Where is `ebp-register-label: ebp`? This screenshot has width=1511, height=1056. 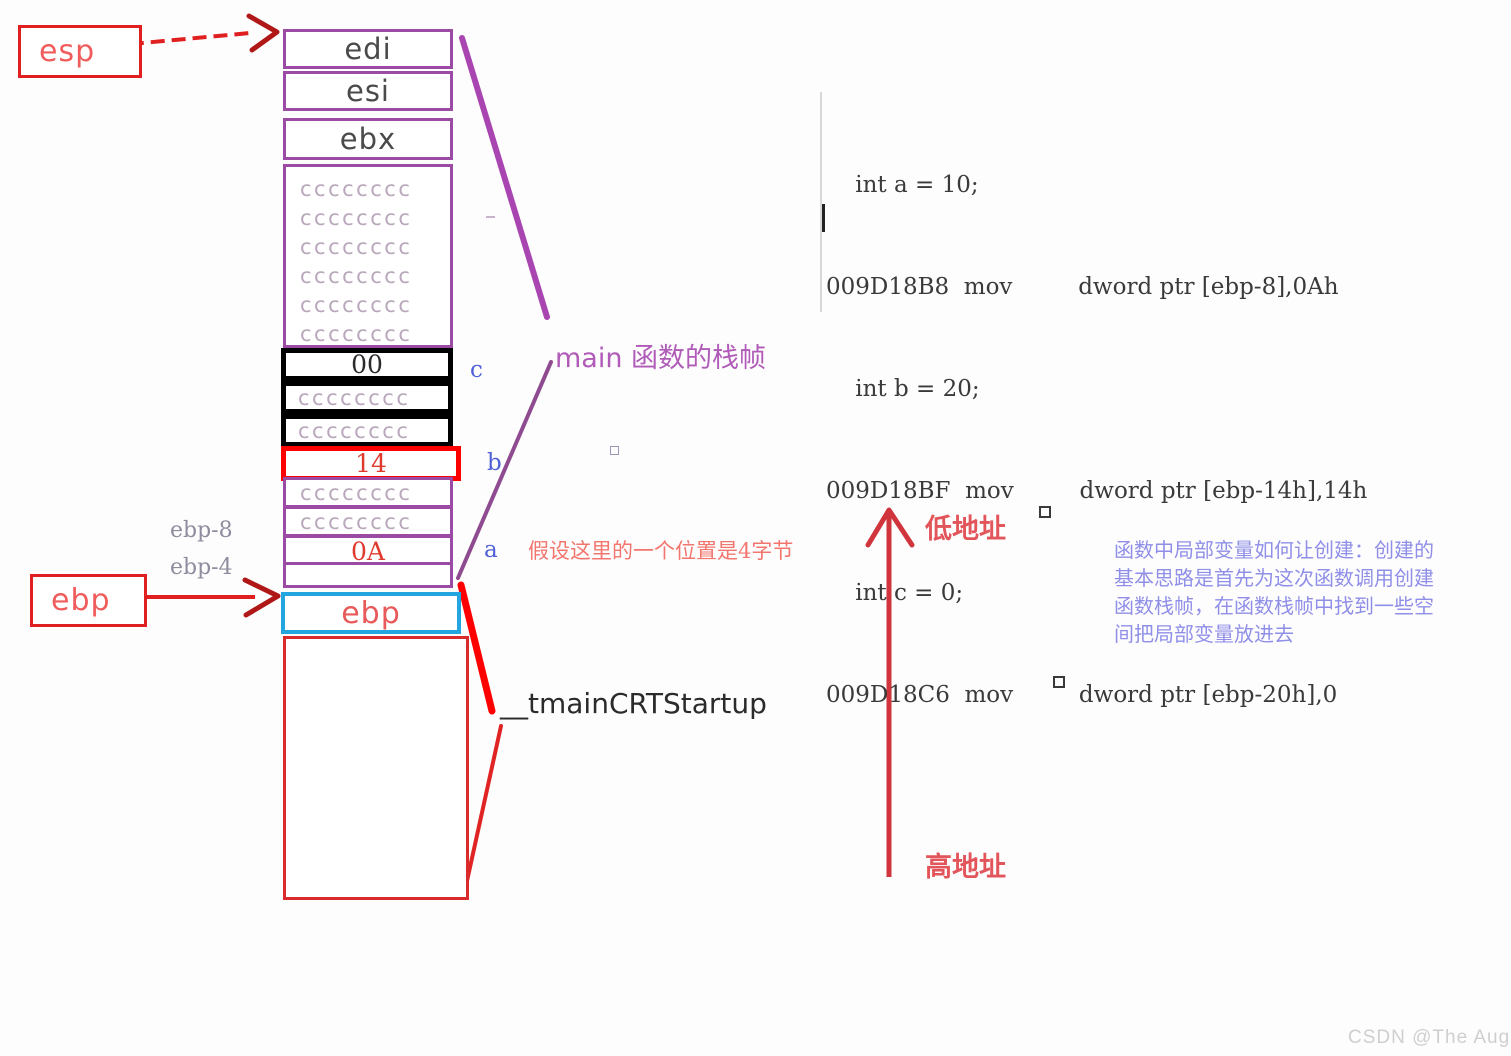
ebp-register-label: ebp is located at coordinates (81, 600).